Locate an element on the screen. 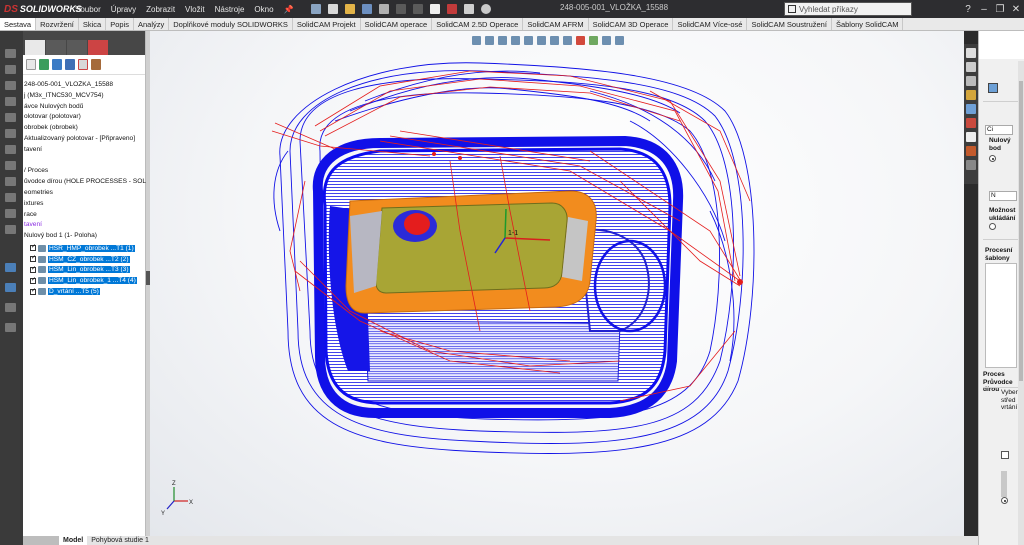 The width and height of the screenshot is (1024, 545). new-icon is located at coordinates (332, 9).